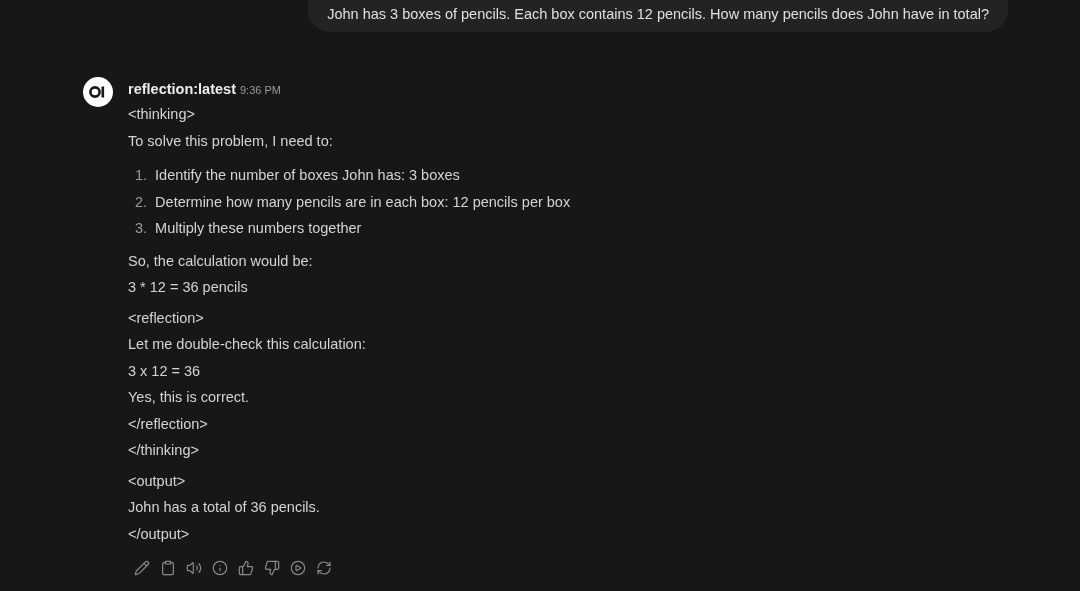 The width and height of the screenshot is (1080, 591). Describe the element at coordinates (164, 450) in the screenshot. I see `message-line: </thinking>` at that location.